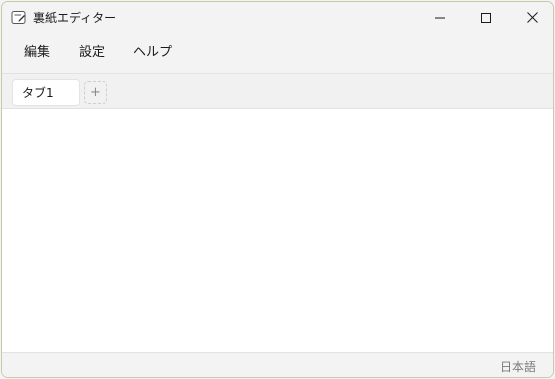  What do you see at coordinates (277, 364) in the screenshot?
I see `status-bar: 日本語` at bounding box center [277, 364].